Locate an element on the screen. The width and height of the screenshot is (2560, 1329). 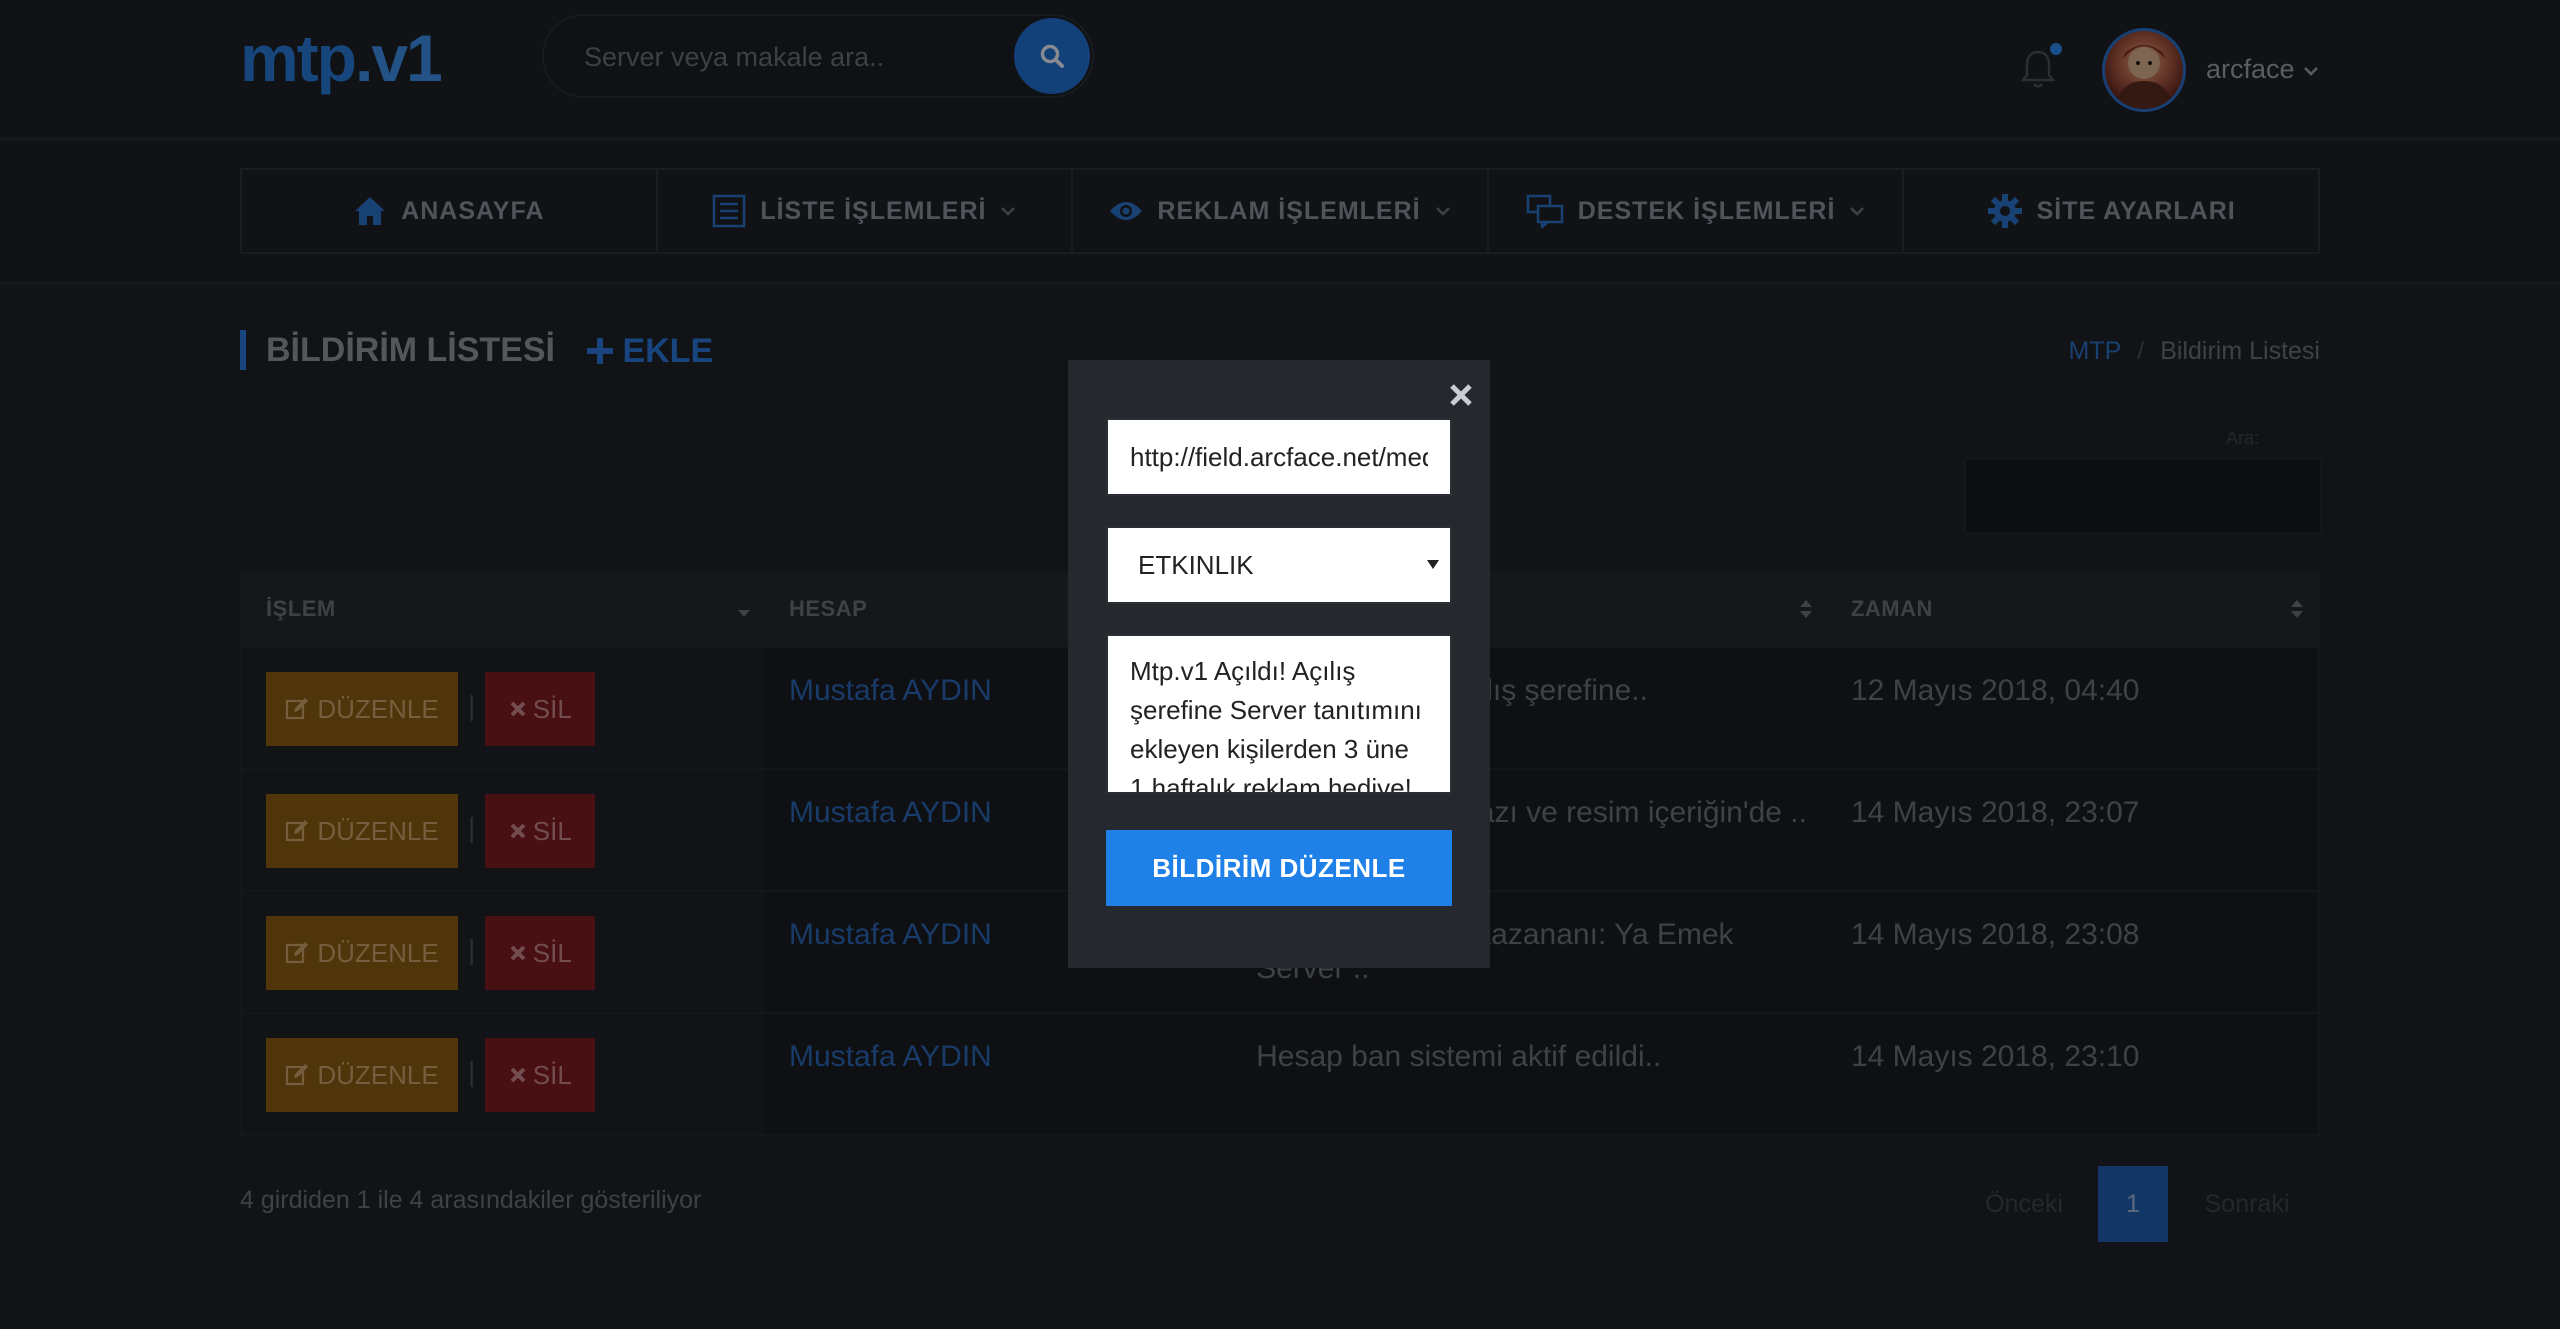
selected-type: ETKINLIK is located at coordinates (1196, 564).